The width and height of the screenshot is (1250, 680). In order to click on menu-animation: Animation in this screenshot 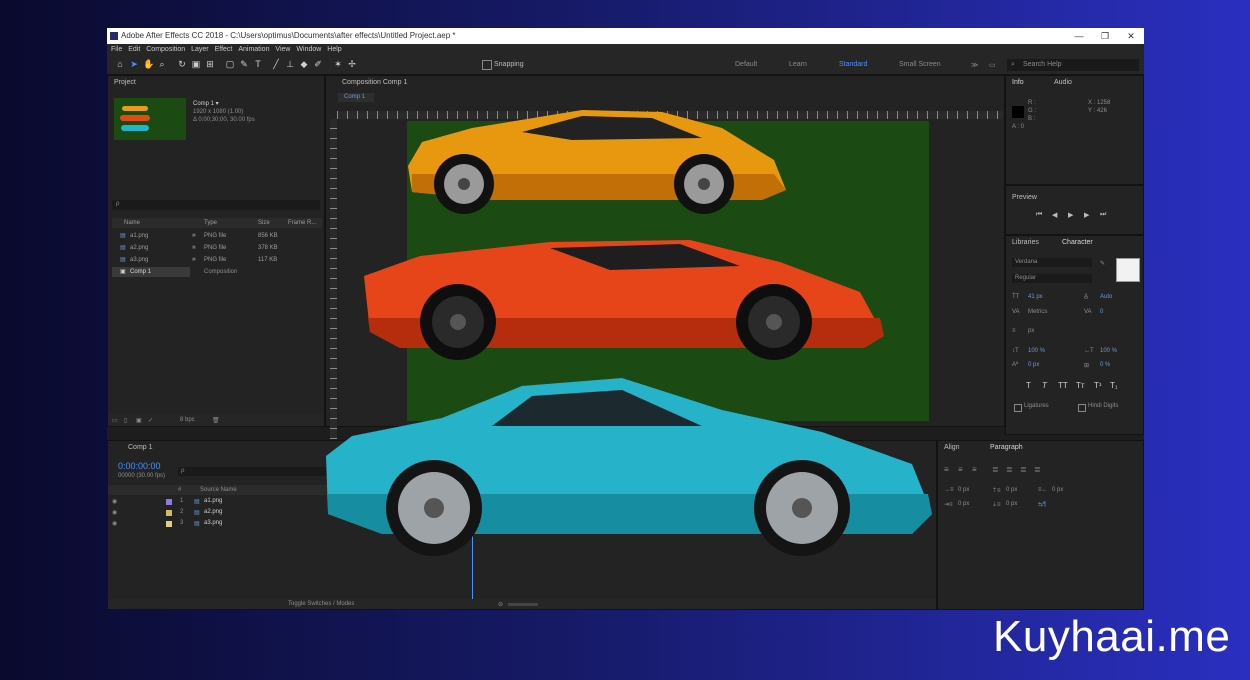, I will do `click(253, 49)`.